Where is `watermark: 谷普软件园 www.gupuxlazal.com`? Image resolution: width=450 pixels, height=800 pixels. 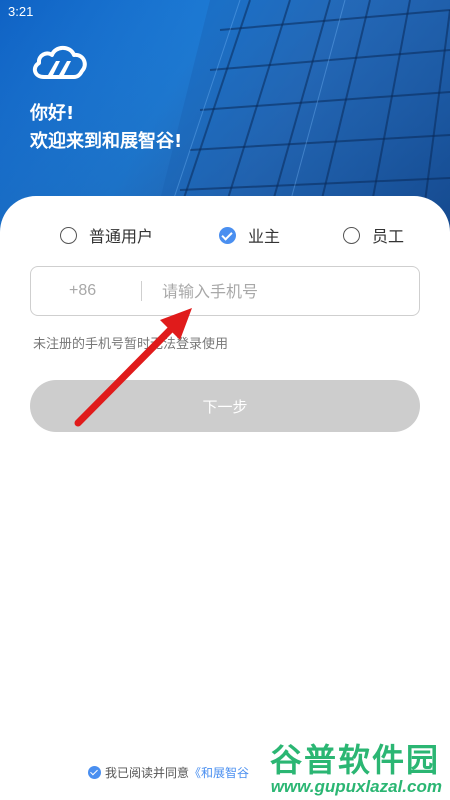 watermark: 谷普软件园 www.gupuxlazal.com is located at coordinates (347, 767).